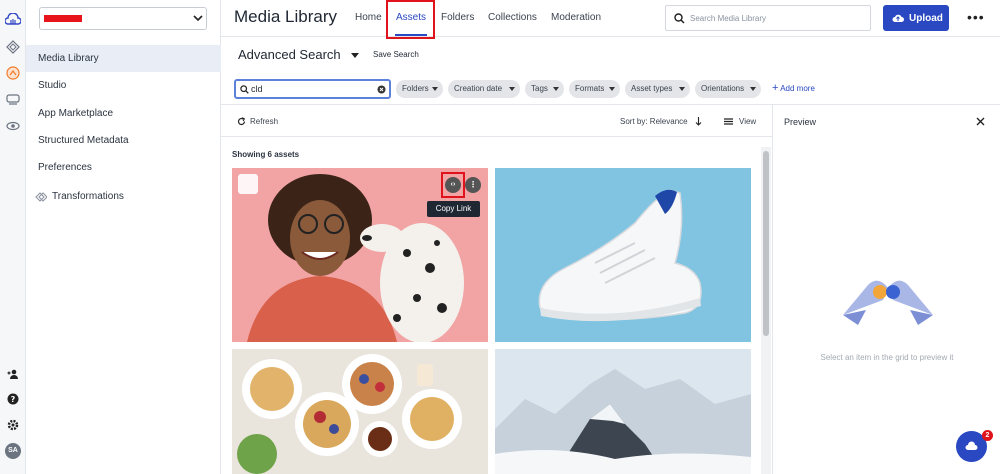 The image size is (1000, 474). I want to click on breakfast-food-thumbnail, so click(360, 411).